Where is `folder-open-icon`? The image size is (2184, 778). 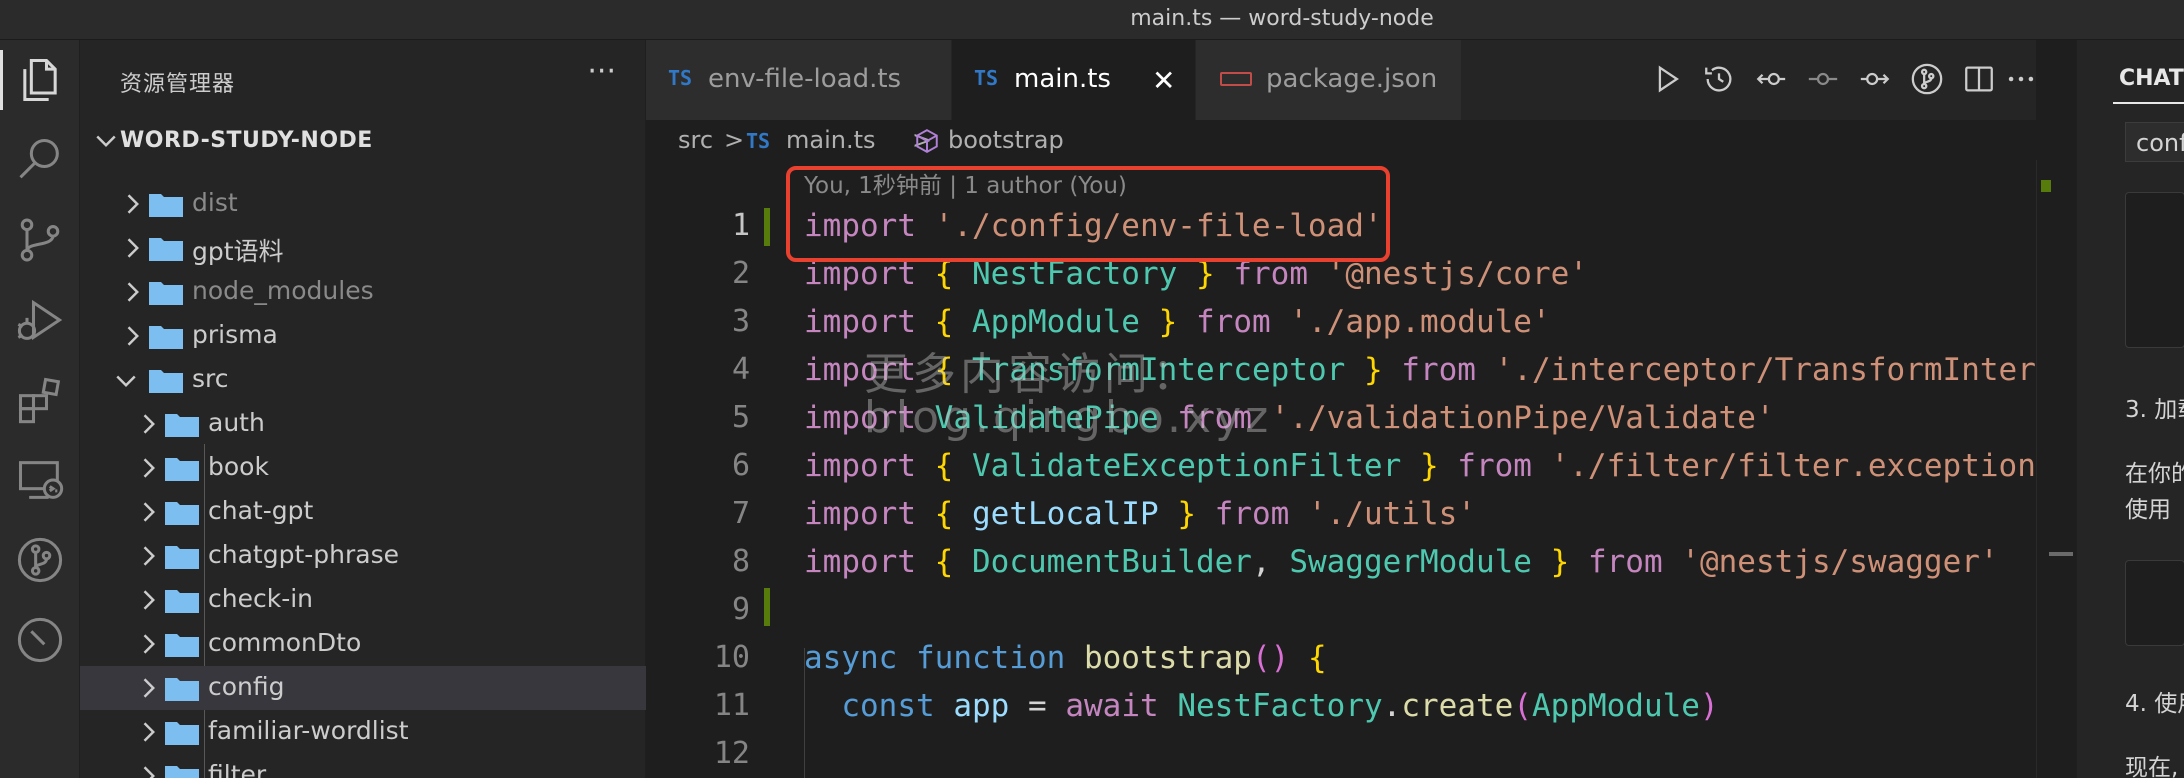
folder-open-icon is located at coordinates (166, 381).